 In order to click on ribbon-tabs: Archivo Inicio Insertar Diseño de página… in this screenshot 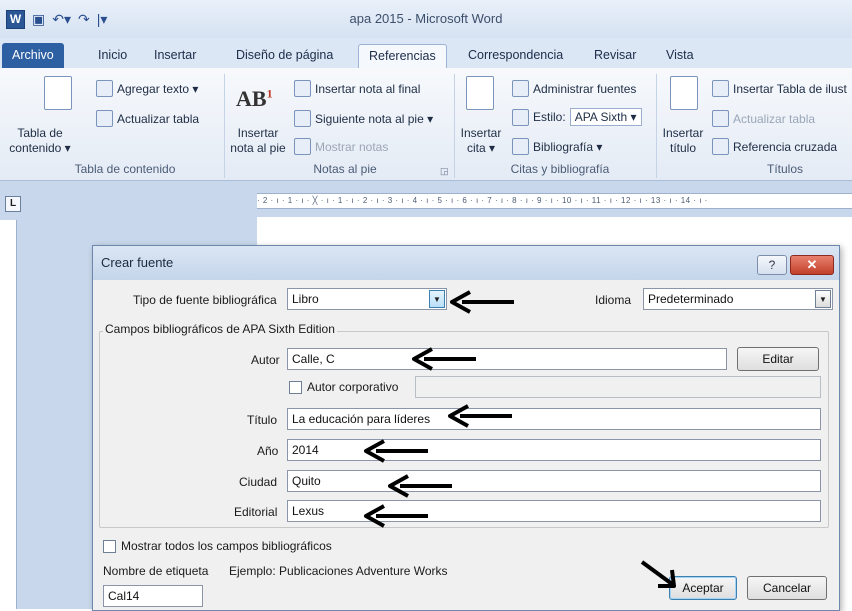, I will do `click(426, 54)`.